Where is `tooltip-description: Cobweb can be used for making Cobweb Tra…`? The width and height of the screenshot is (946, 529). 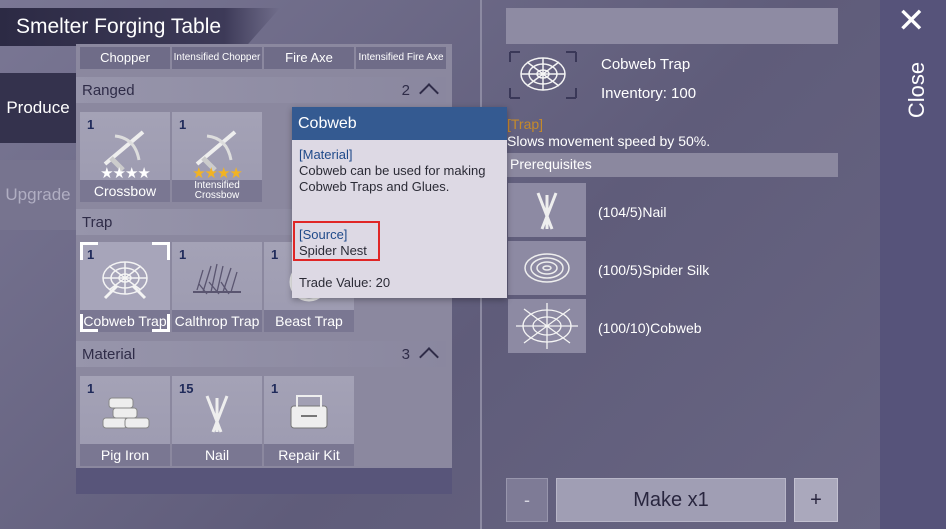
tooltip-description: Cobweb can be used for making Cobweb Tra… is located at coordinates (392, 178).